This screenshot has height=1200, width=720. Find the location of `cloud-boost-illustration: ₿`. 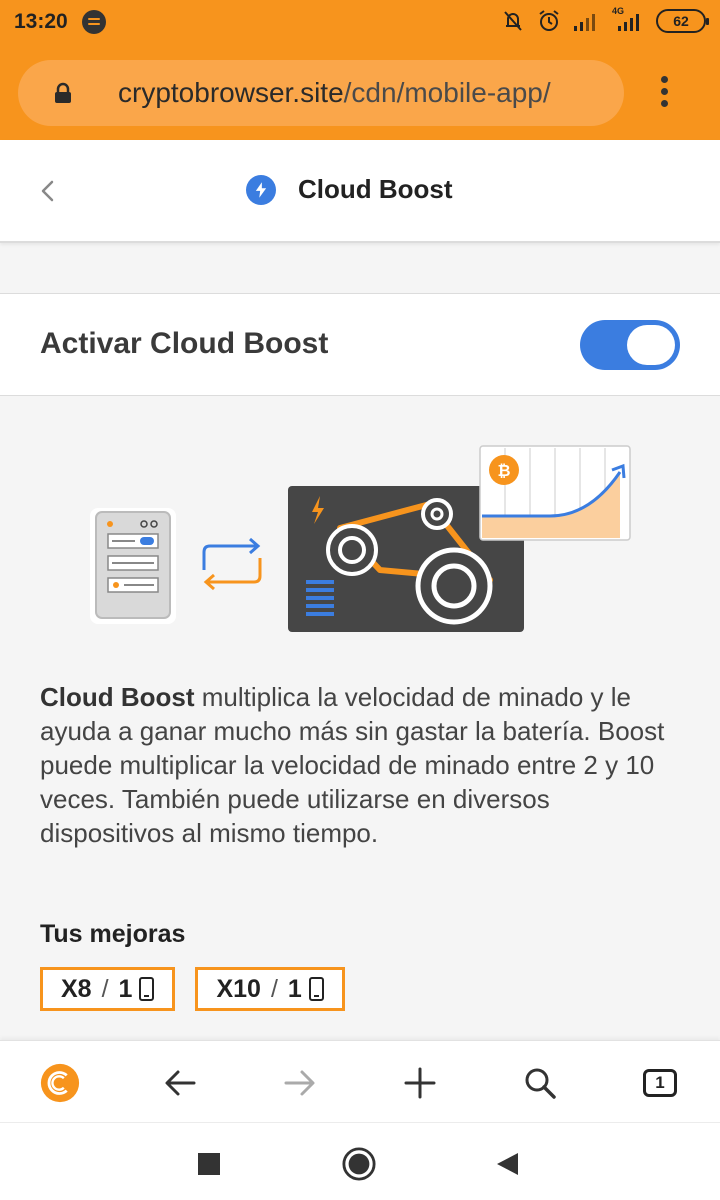

cloud-boost-illustration: ₿ is located at coordinates (360, 538).